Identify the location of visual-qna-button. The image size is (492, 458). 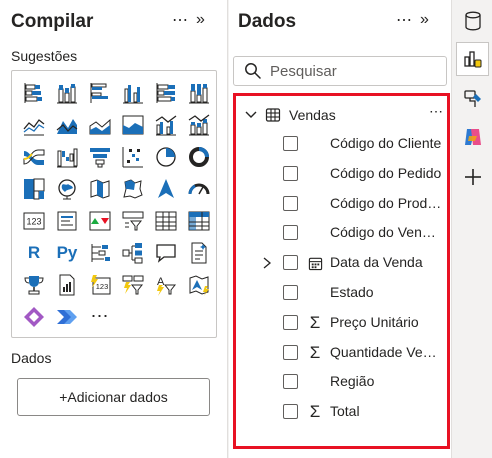
(166, 252).